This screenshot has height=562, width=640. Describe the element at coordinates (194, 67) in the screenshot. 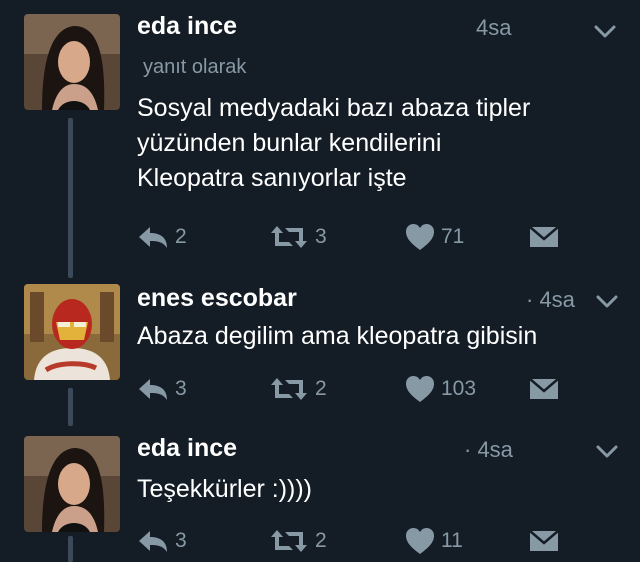

I see `reply-context: yanıt olarak` at that location.